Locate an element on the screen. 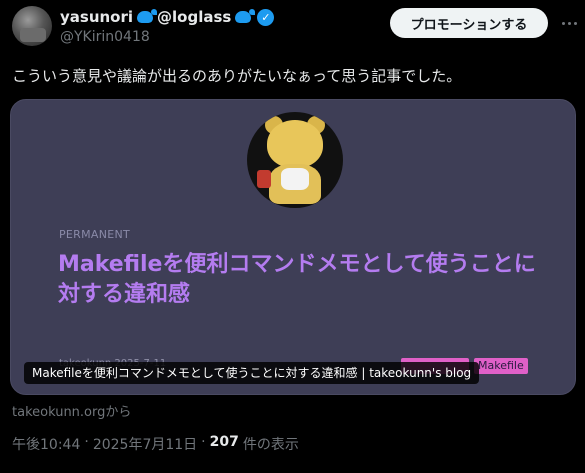  card-tag-makefile: Makefile is located at coordinates (501, 366).